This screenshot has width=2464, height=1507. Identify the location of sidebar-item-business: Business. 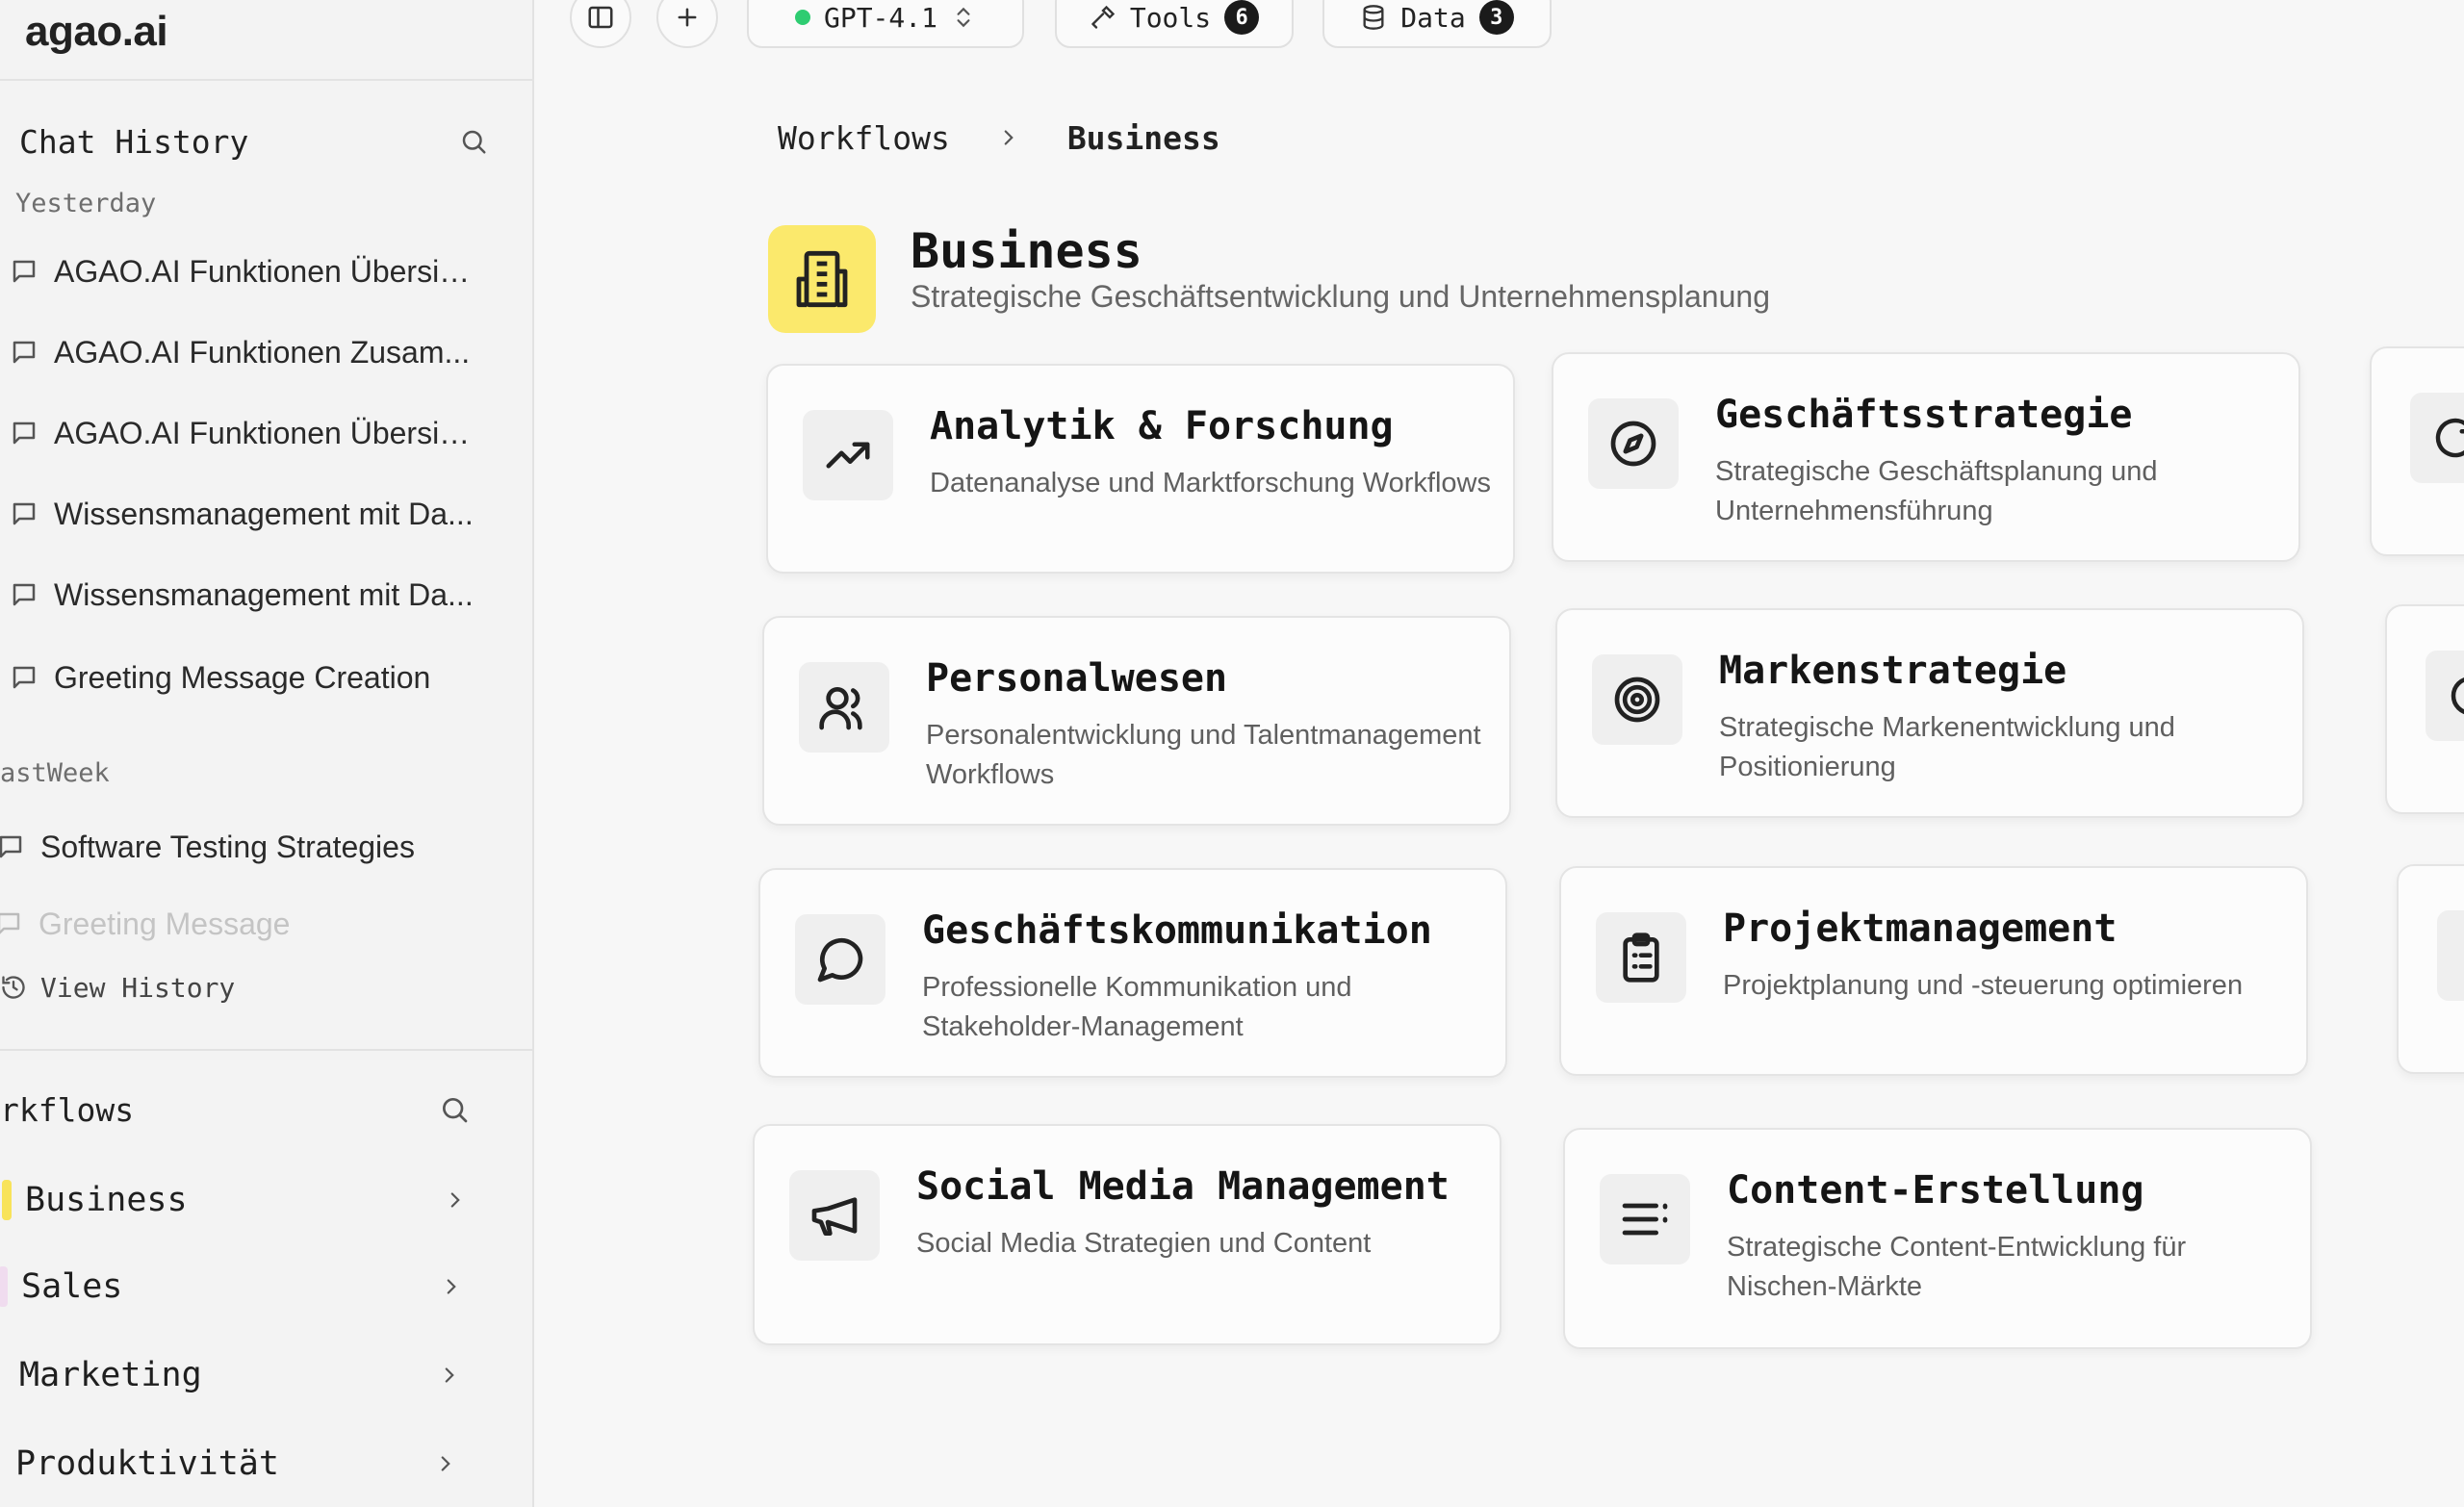
(239, 1200).